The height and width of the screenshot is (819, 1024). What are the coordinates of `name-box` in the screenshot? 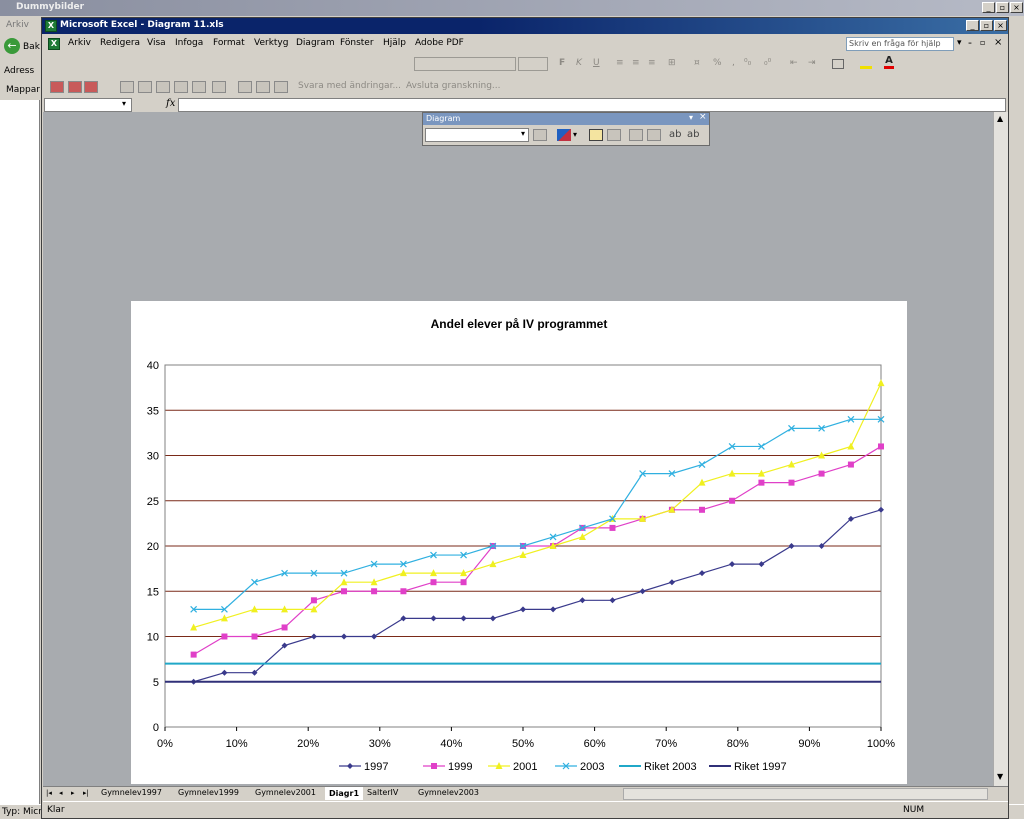 It's located at (88, 105).